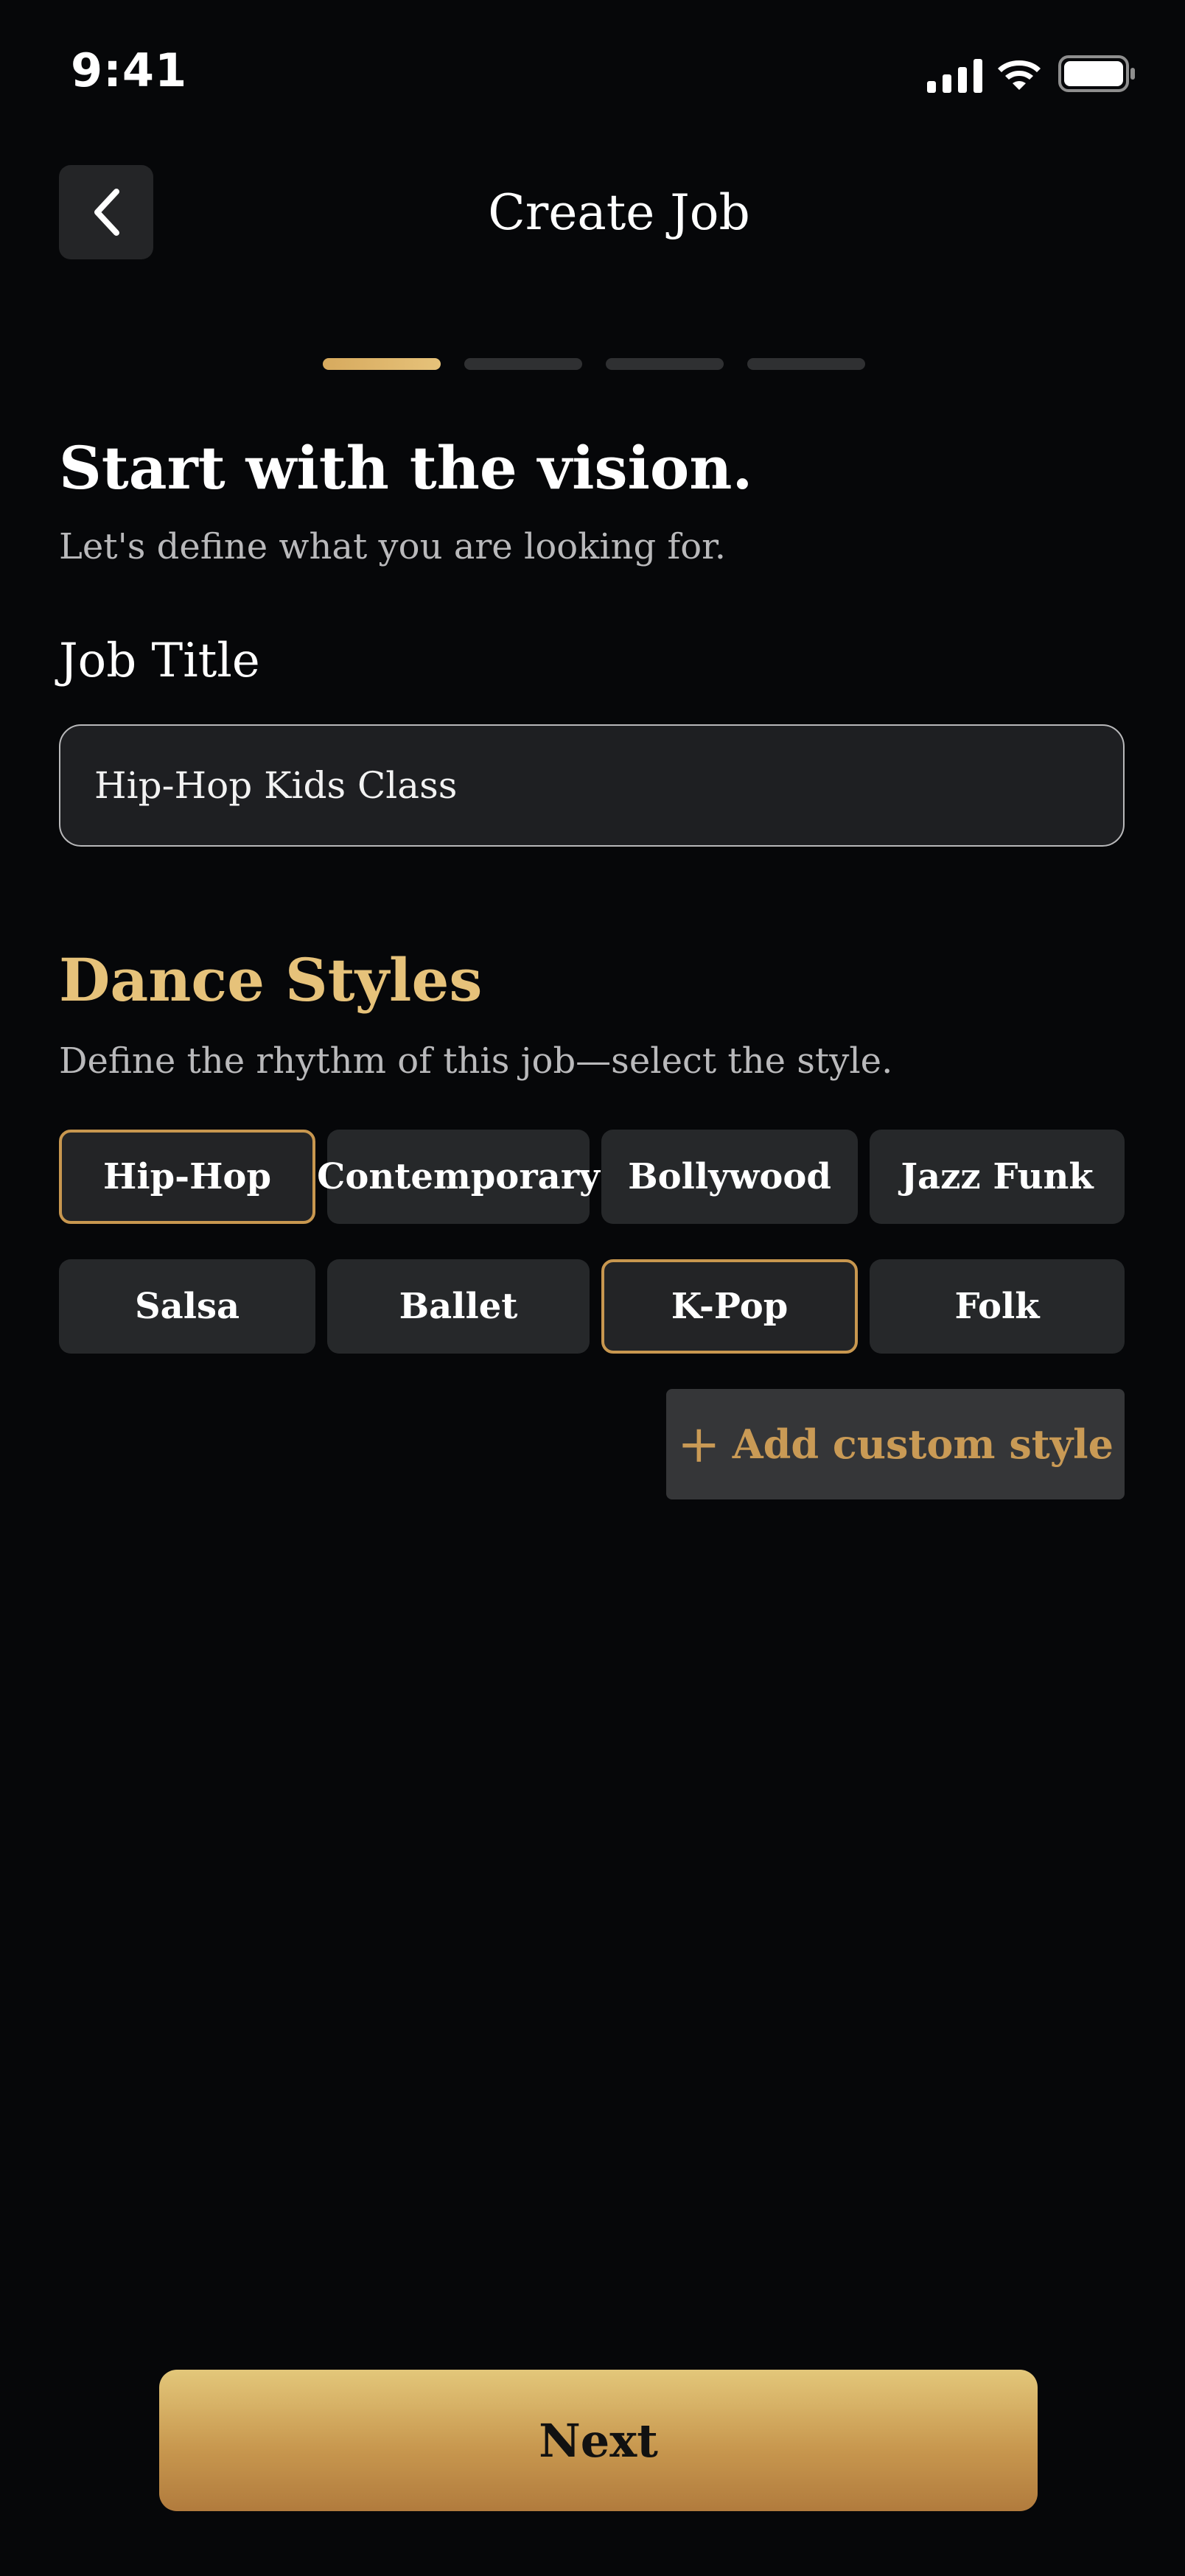  What do you see at coordinates (729, 1177) in the screenshot?
I see `style-chip-bollywood: Bollywood` at bounding box center [729, 1177].